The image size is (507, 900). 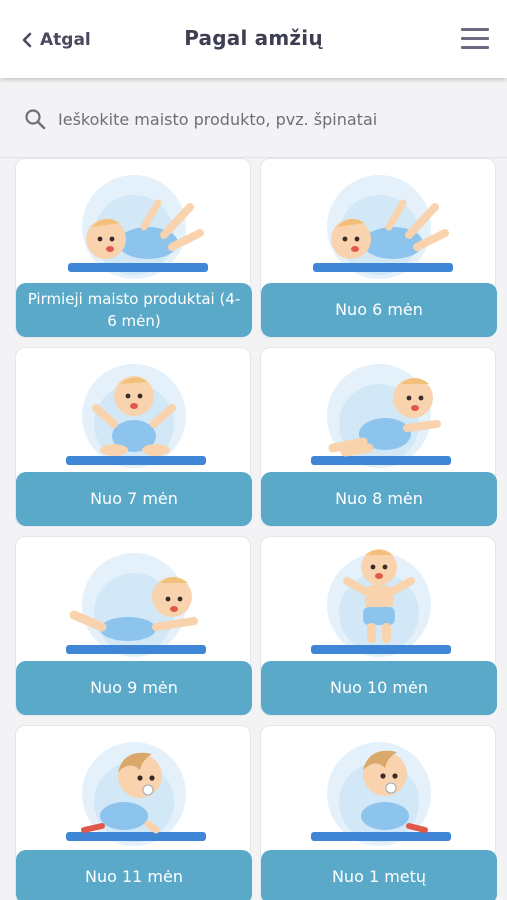 I want to click on top-bar: Atgal Pagal amžių, so click(x=253, y=39).